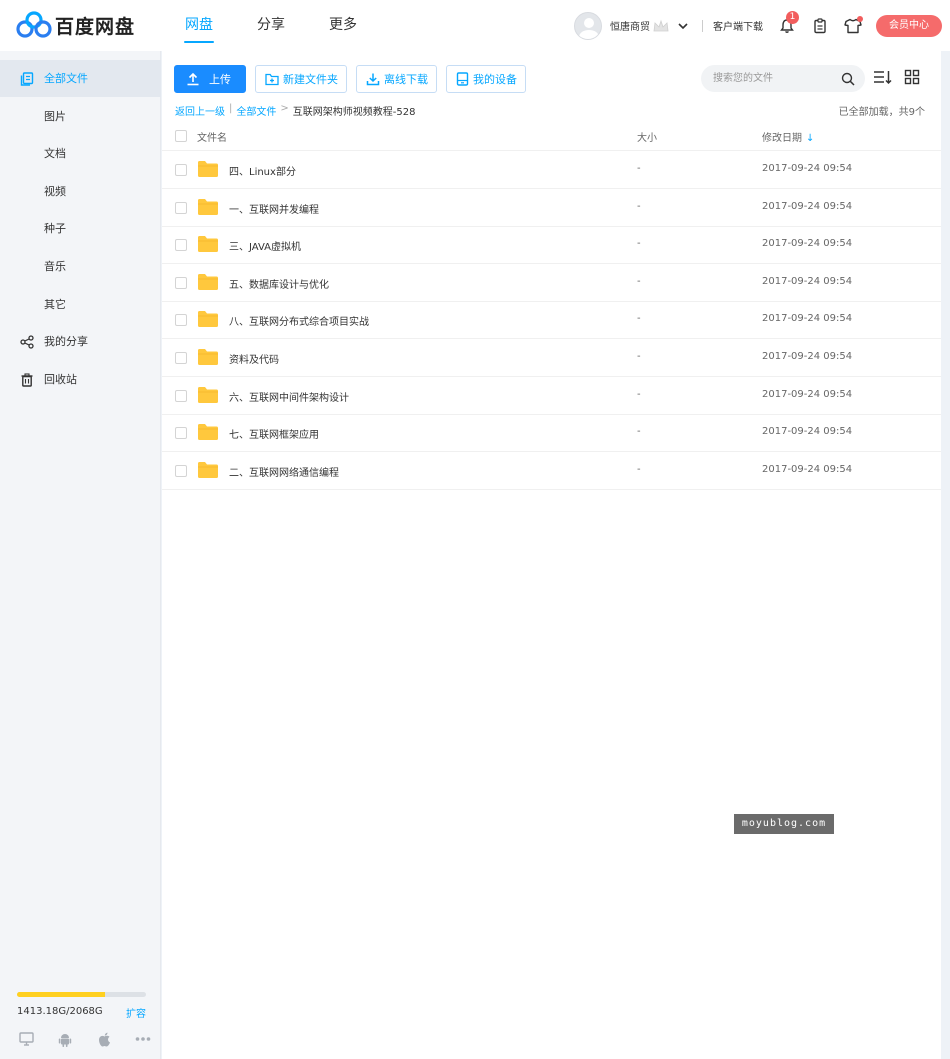  Describe the element at coordinates (486, 79) in the screenshot. I see `my-devices-button: 我的设备` at that location.